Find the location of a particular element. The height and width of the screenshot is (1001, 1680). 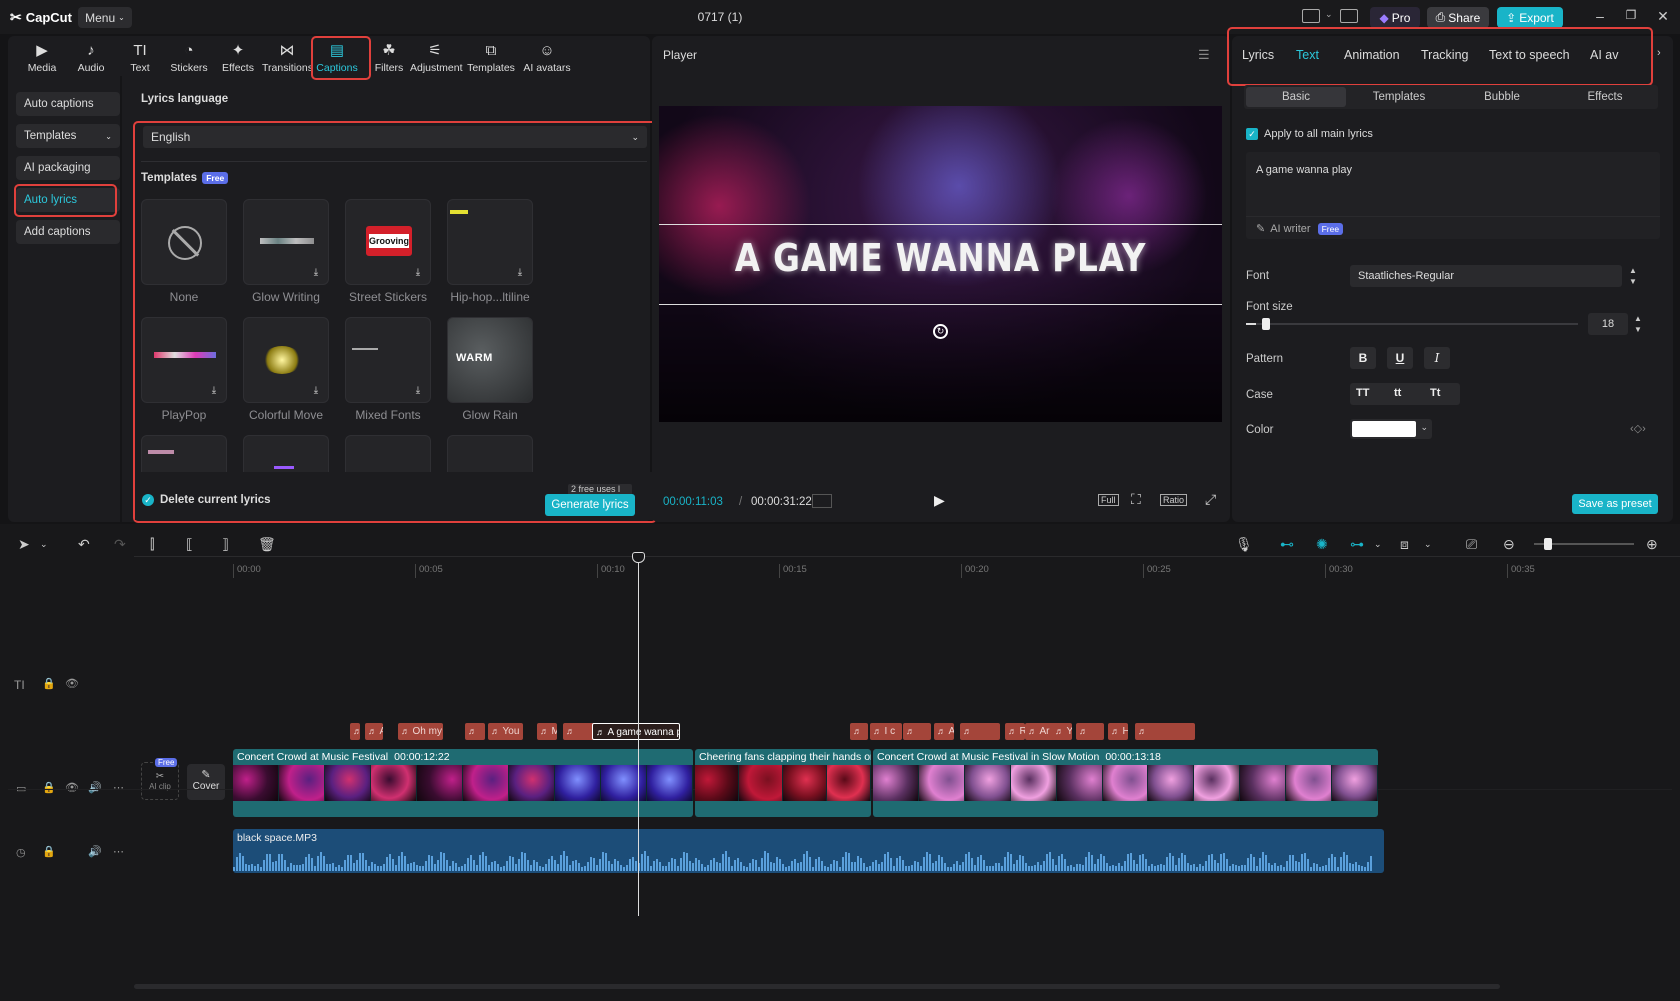

template-glow-rain: WARM is located at coordinates (490, 360).